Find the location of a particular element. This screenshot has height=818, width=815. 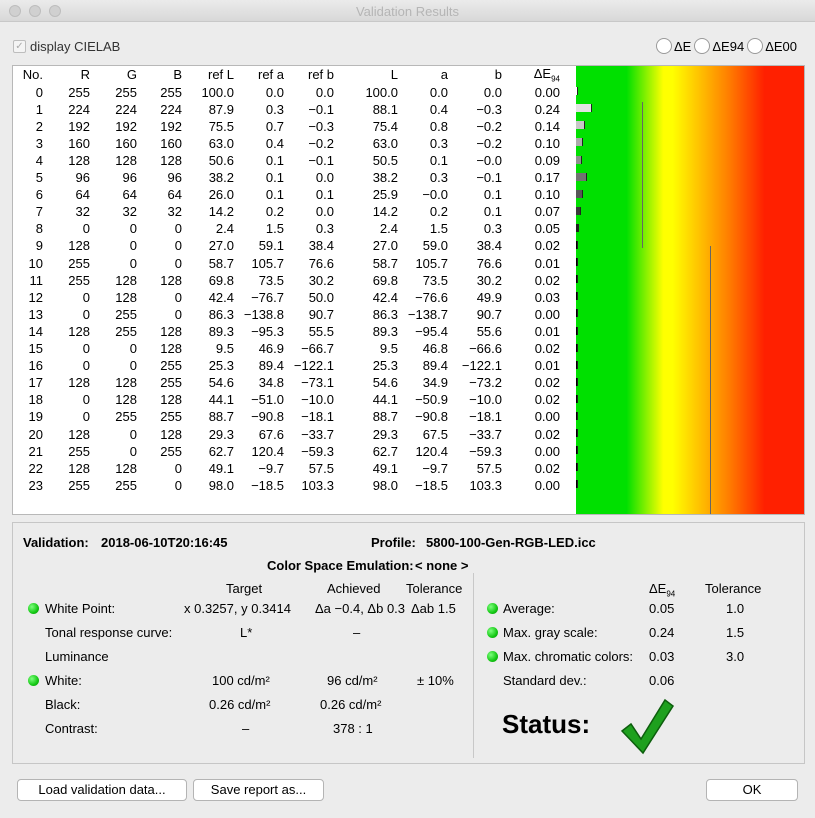

gray-label: Max. gray scale: is located at coordinates (550, 632).